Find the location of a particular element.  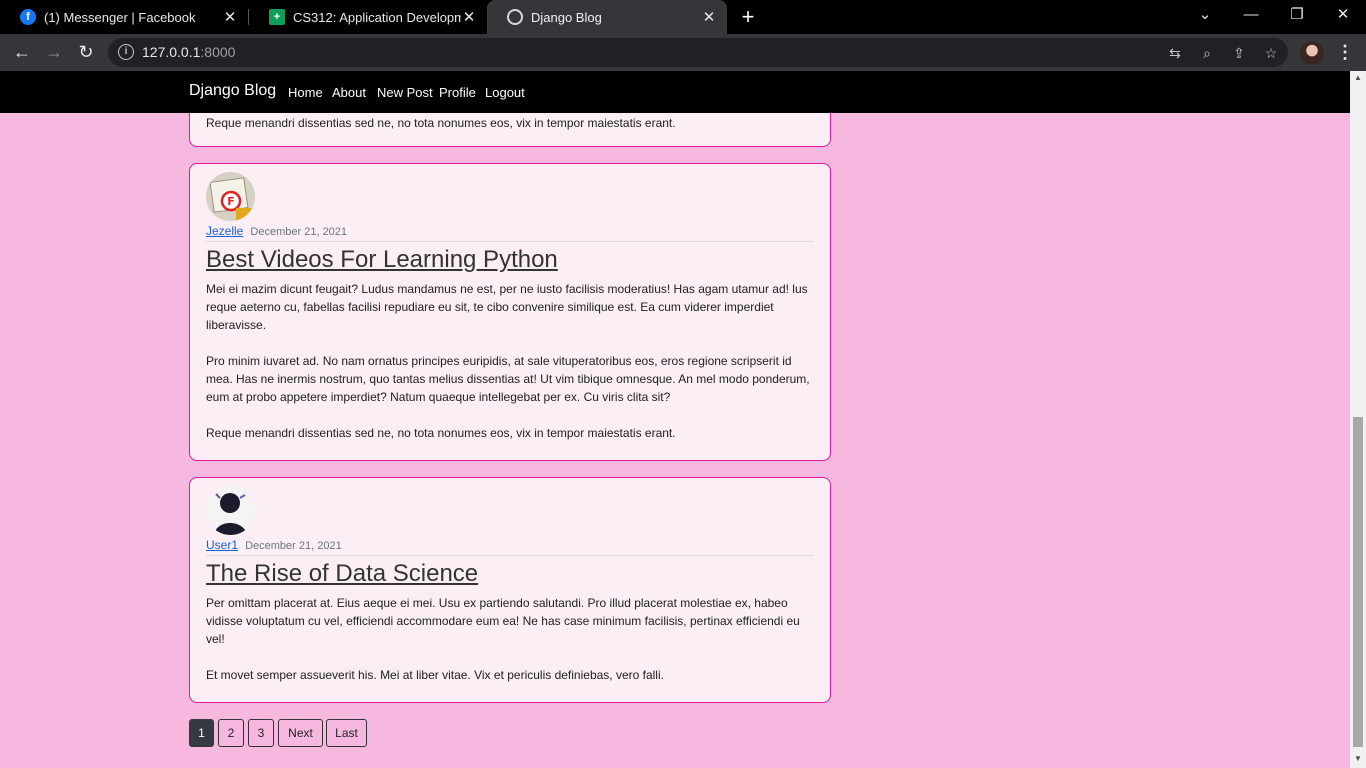

scroll-down-arrow-icon: ▼ is located at coordinates (1358, 760).